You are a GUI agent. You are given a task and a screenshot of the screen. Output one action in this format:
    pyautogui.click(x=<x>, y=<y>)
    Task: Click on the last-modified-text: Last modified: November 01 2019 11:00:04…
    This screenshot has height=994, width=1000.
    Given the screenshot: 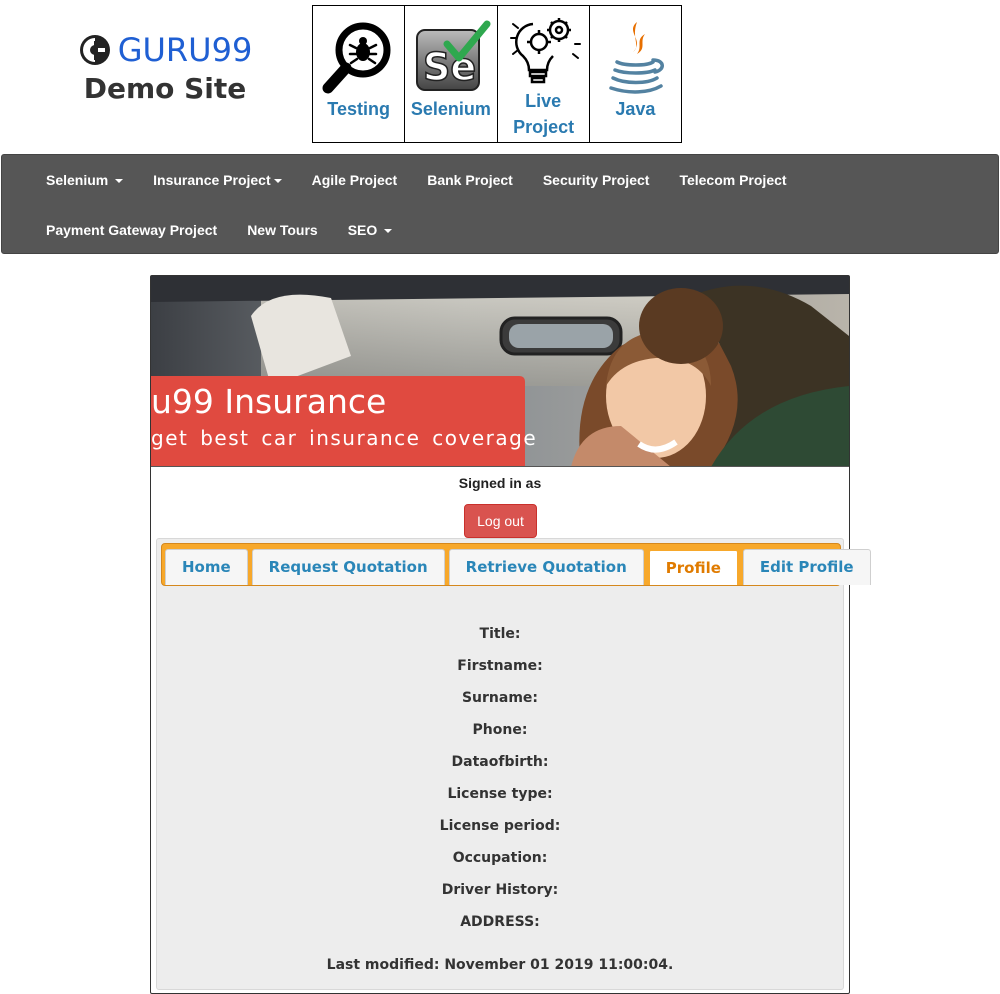 What is the action you would take?
    pyautogui.click(x=500, y=965)
    